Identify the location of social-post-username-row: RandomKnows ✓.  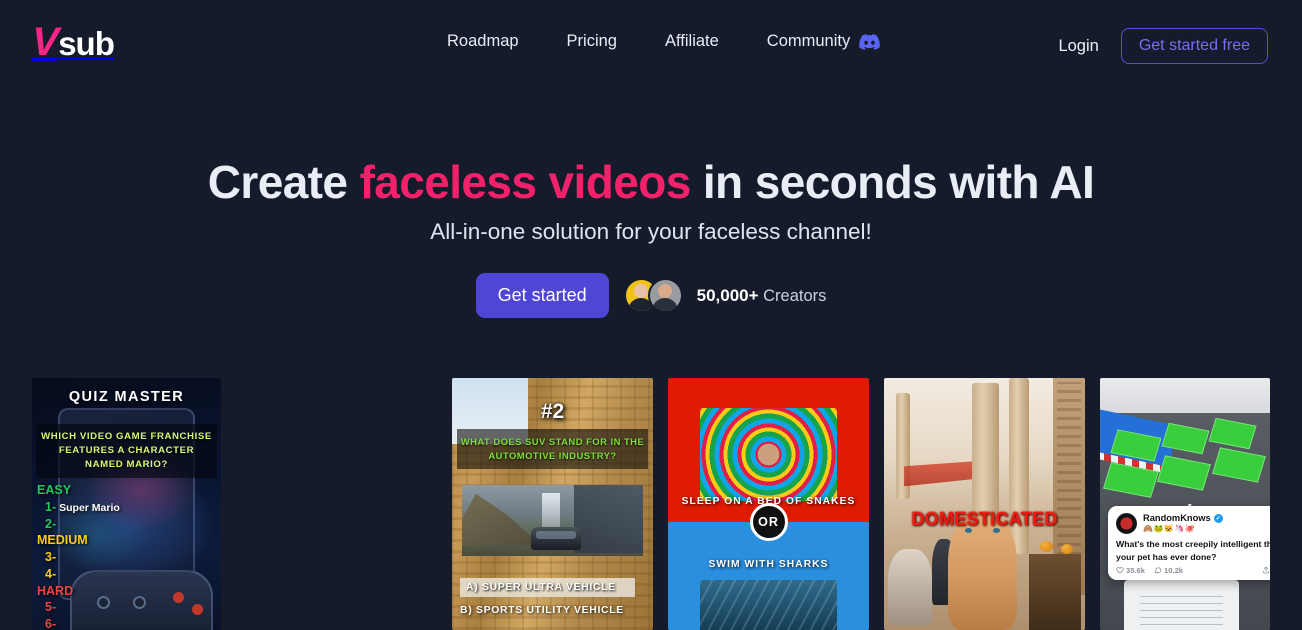
(1183, 518).